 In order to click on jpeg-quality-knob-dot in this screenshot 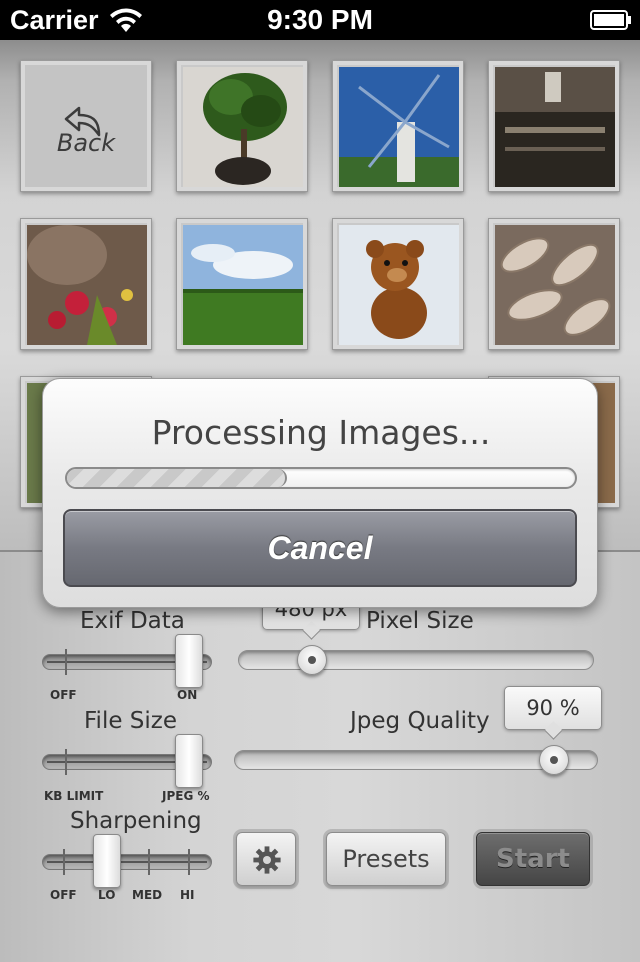, I will do `click(554, 760)`.